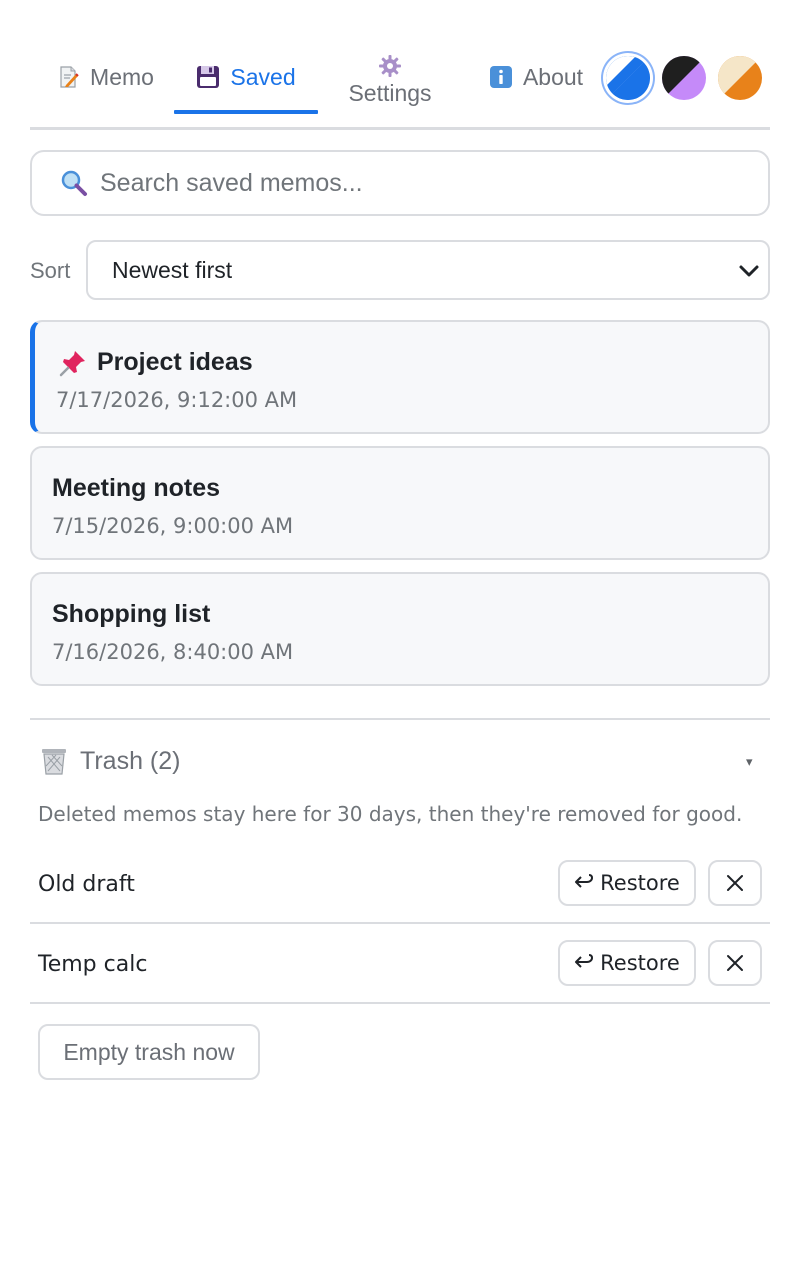 The image size is (800, 1280). I want to click on theme-swatch-blue, so click(628, 78).